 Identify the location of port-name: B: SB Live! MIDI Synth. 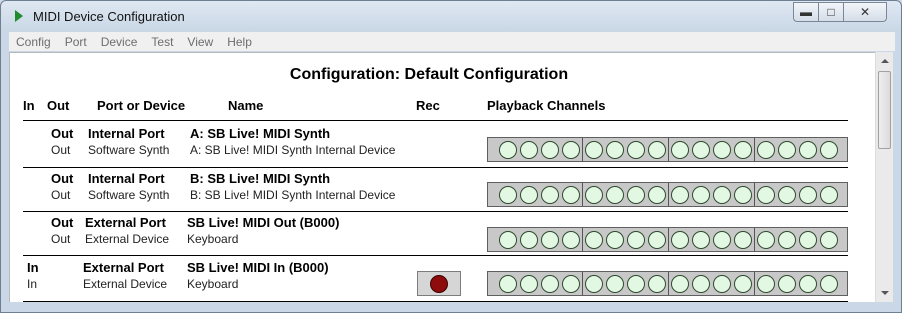
(260, 178).